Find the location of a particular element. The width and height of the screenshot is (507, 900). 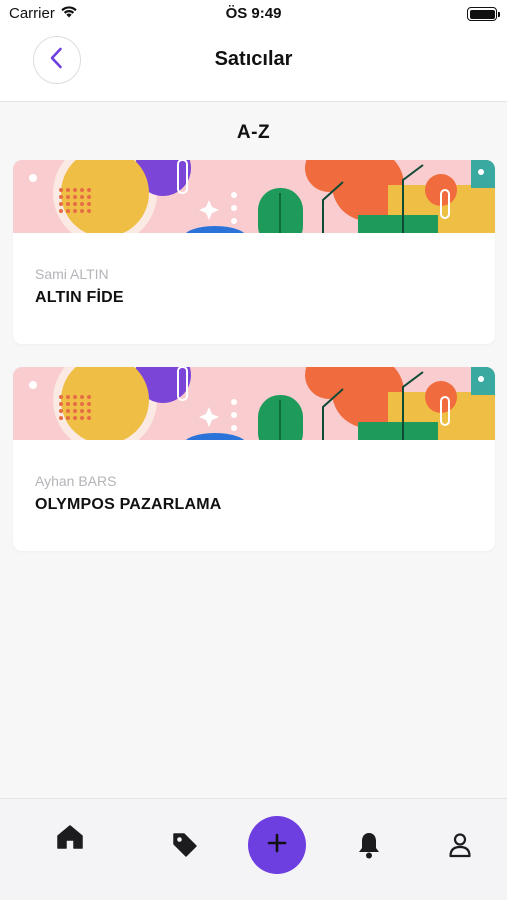

bell-icon is located at coordinates (369, 847).